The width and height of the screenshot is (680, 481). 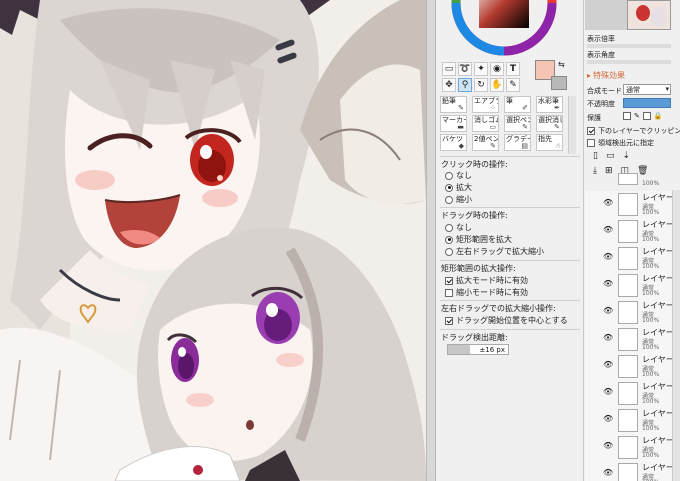 I want to click on select-fill-tool: ◉, so click(x=497, y=69).